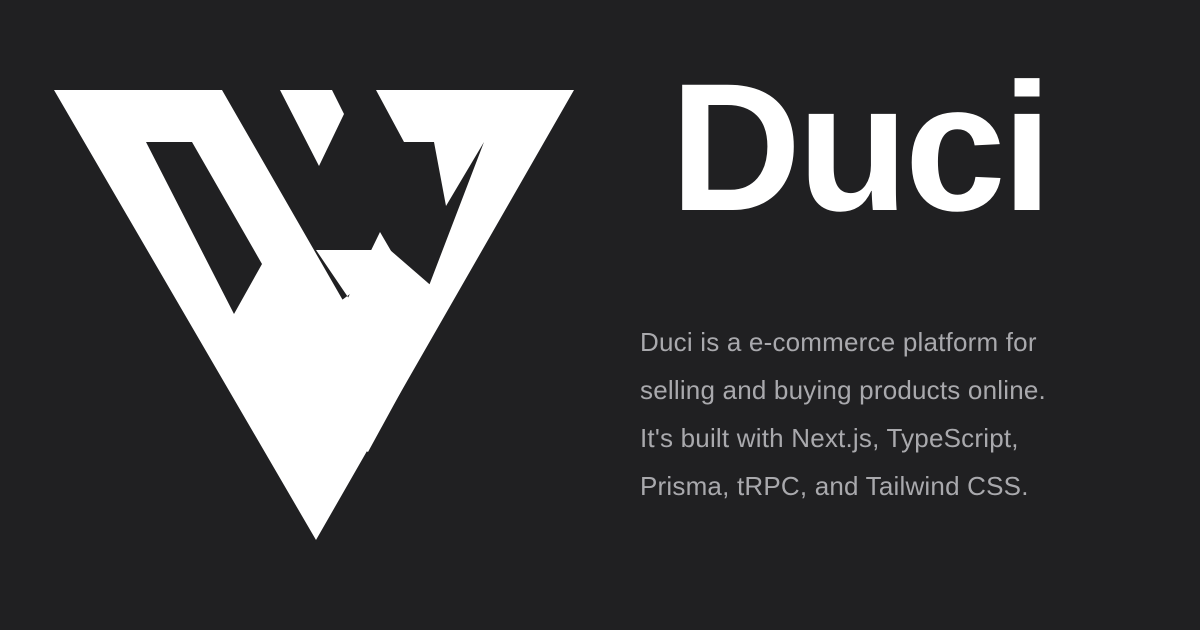  Describe the element at coordinates (861, 147) in the screenshot. I see `brand-title: Duci` at that location.